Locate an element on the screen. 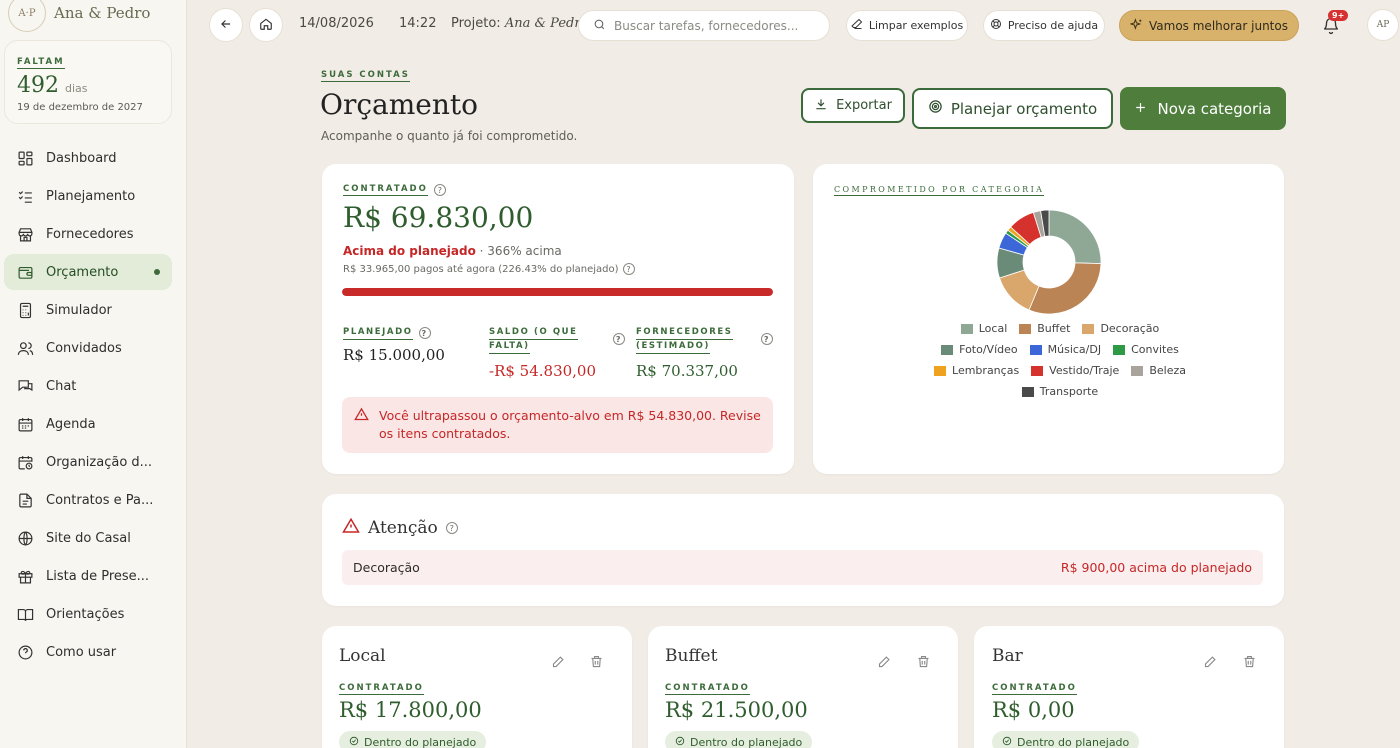 The height and width of the screenshot is (748, 1400). legend-label: Convites is located at coordinates (1155, 349).